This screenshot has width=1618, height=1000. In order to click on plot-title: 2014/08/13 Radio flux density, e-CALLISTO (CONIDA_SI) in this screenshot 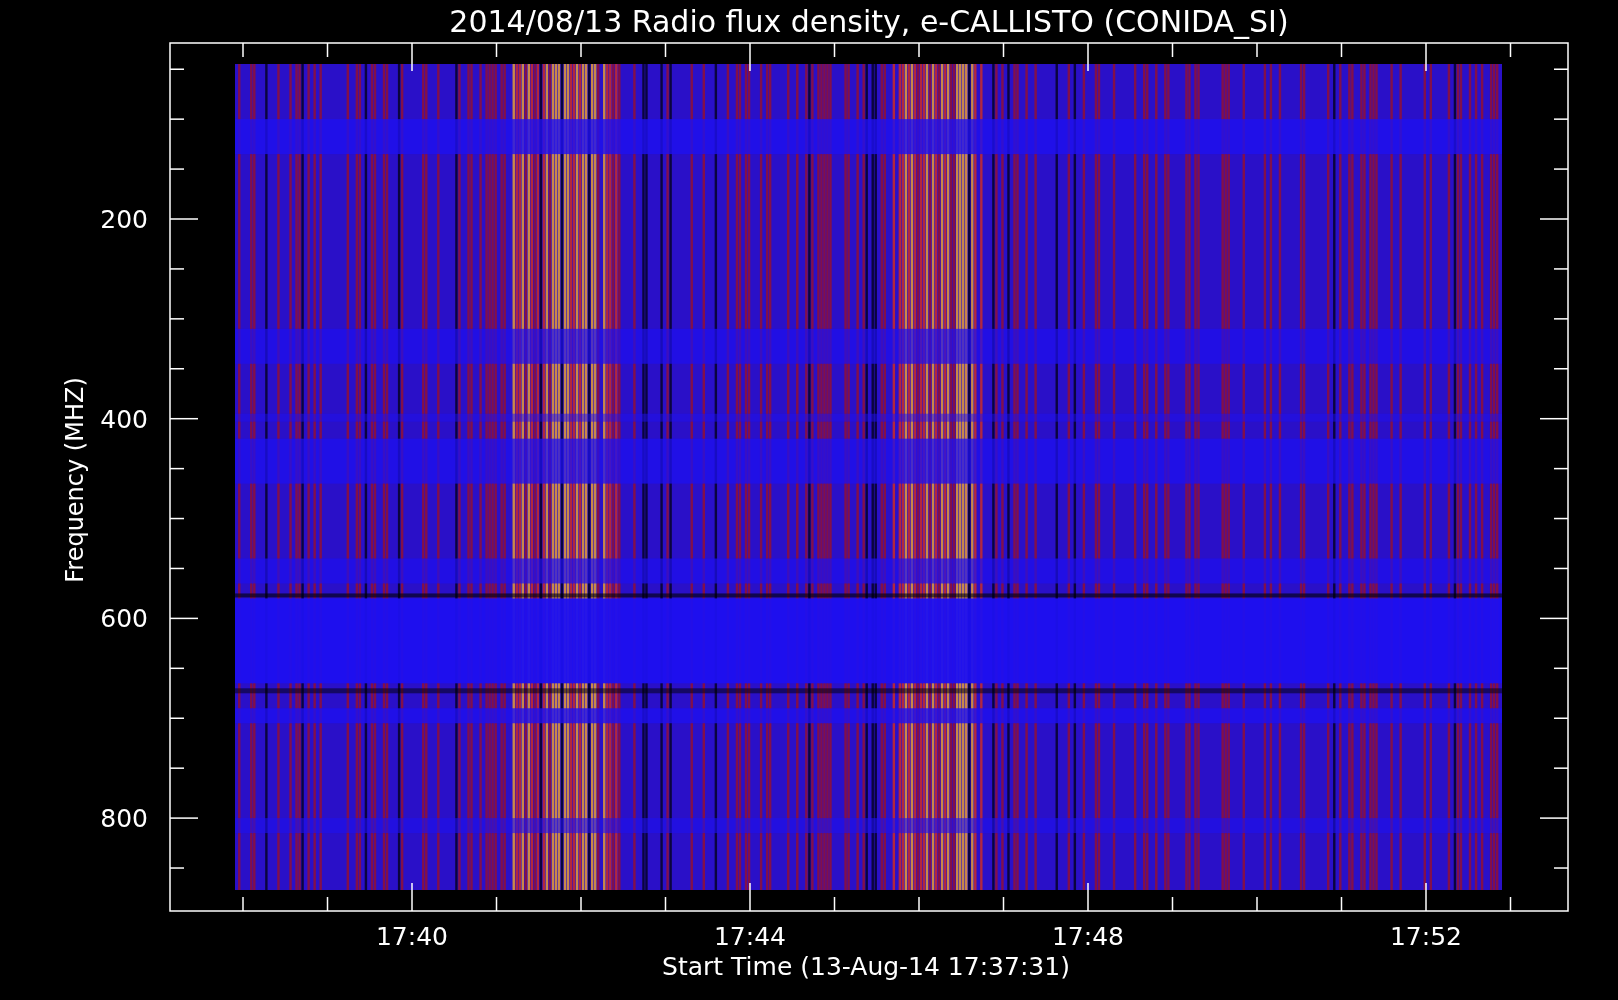, I will do `click(869, 21)`.